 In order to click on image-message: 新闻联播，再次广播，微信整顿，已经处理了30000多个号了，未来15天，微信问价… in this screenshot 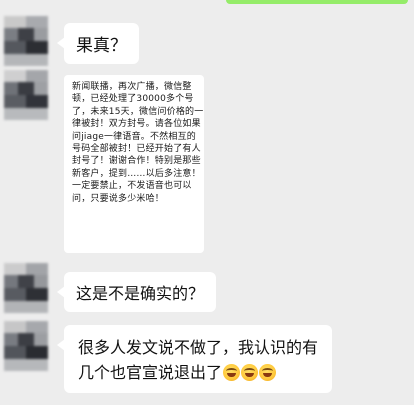, I will do `click(134, 164)`.